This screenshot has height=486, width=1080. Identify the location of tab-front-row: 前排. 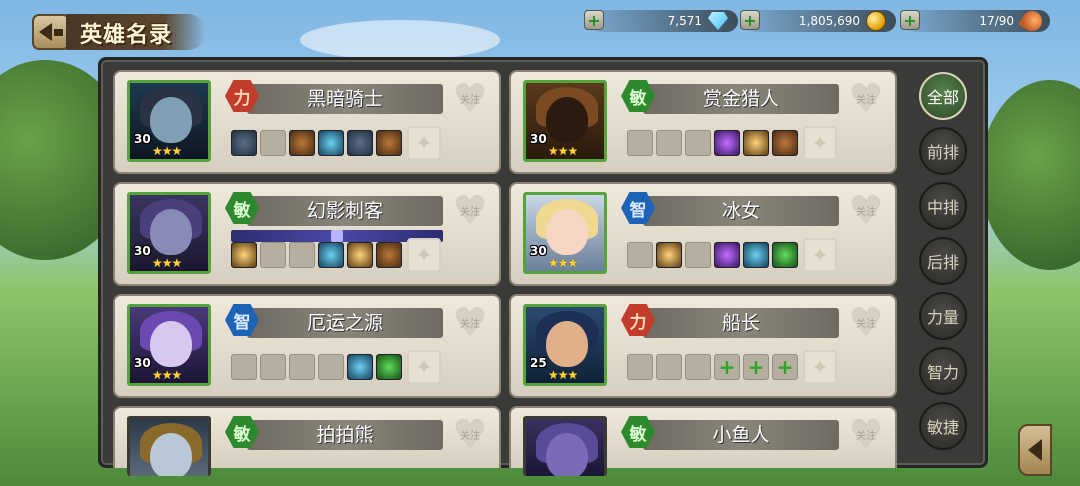
(943, 151).